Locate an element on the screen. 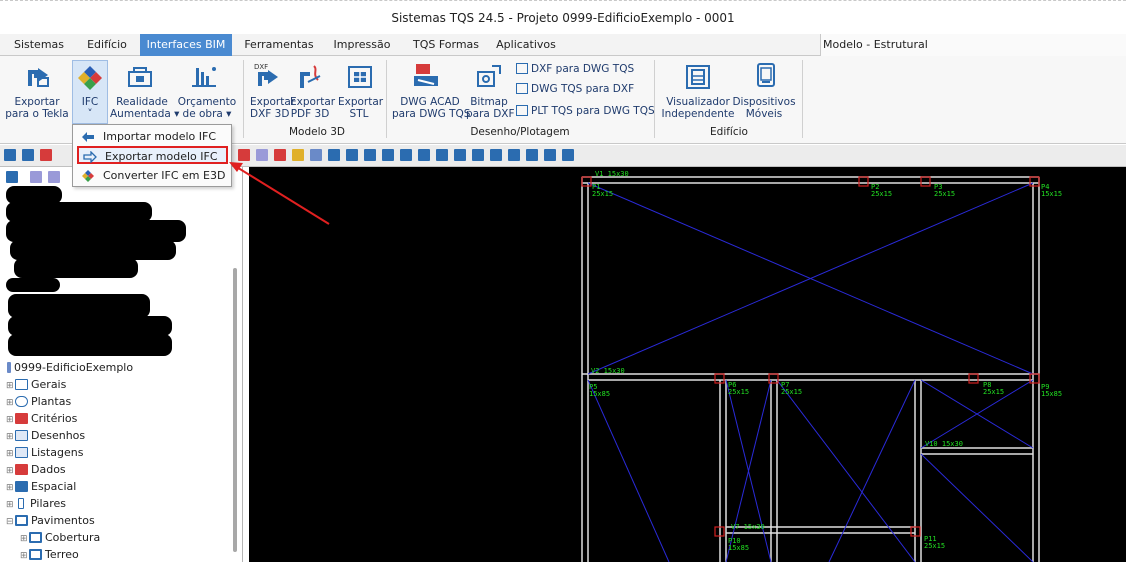 The width and height of the screenshot is (1126, 562). tree-item-dados: ⊞ Dados is located at coordinates (36, 470).